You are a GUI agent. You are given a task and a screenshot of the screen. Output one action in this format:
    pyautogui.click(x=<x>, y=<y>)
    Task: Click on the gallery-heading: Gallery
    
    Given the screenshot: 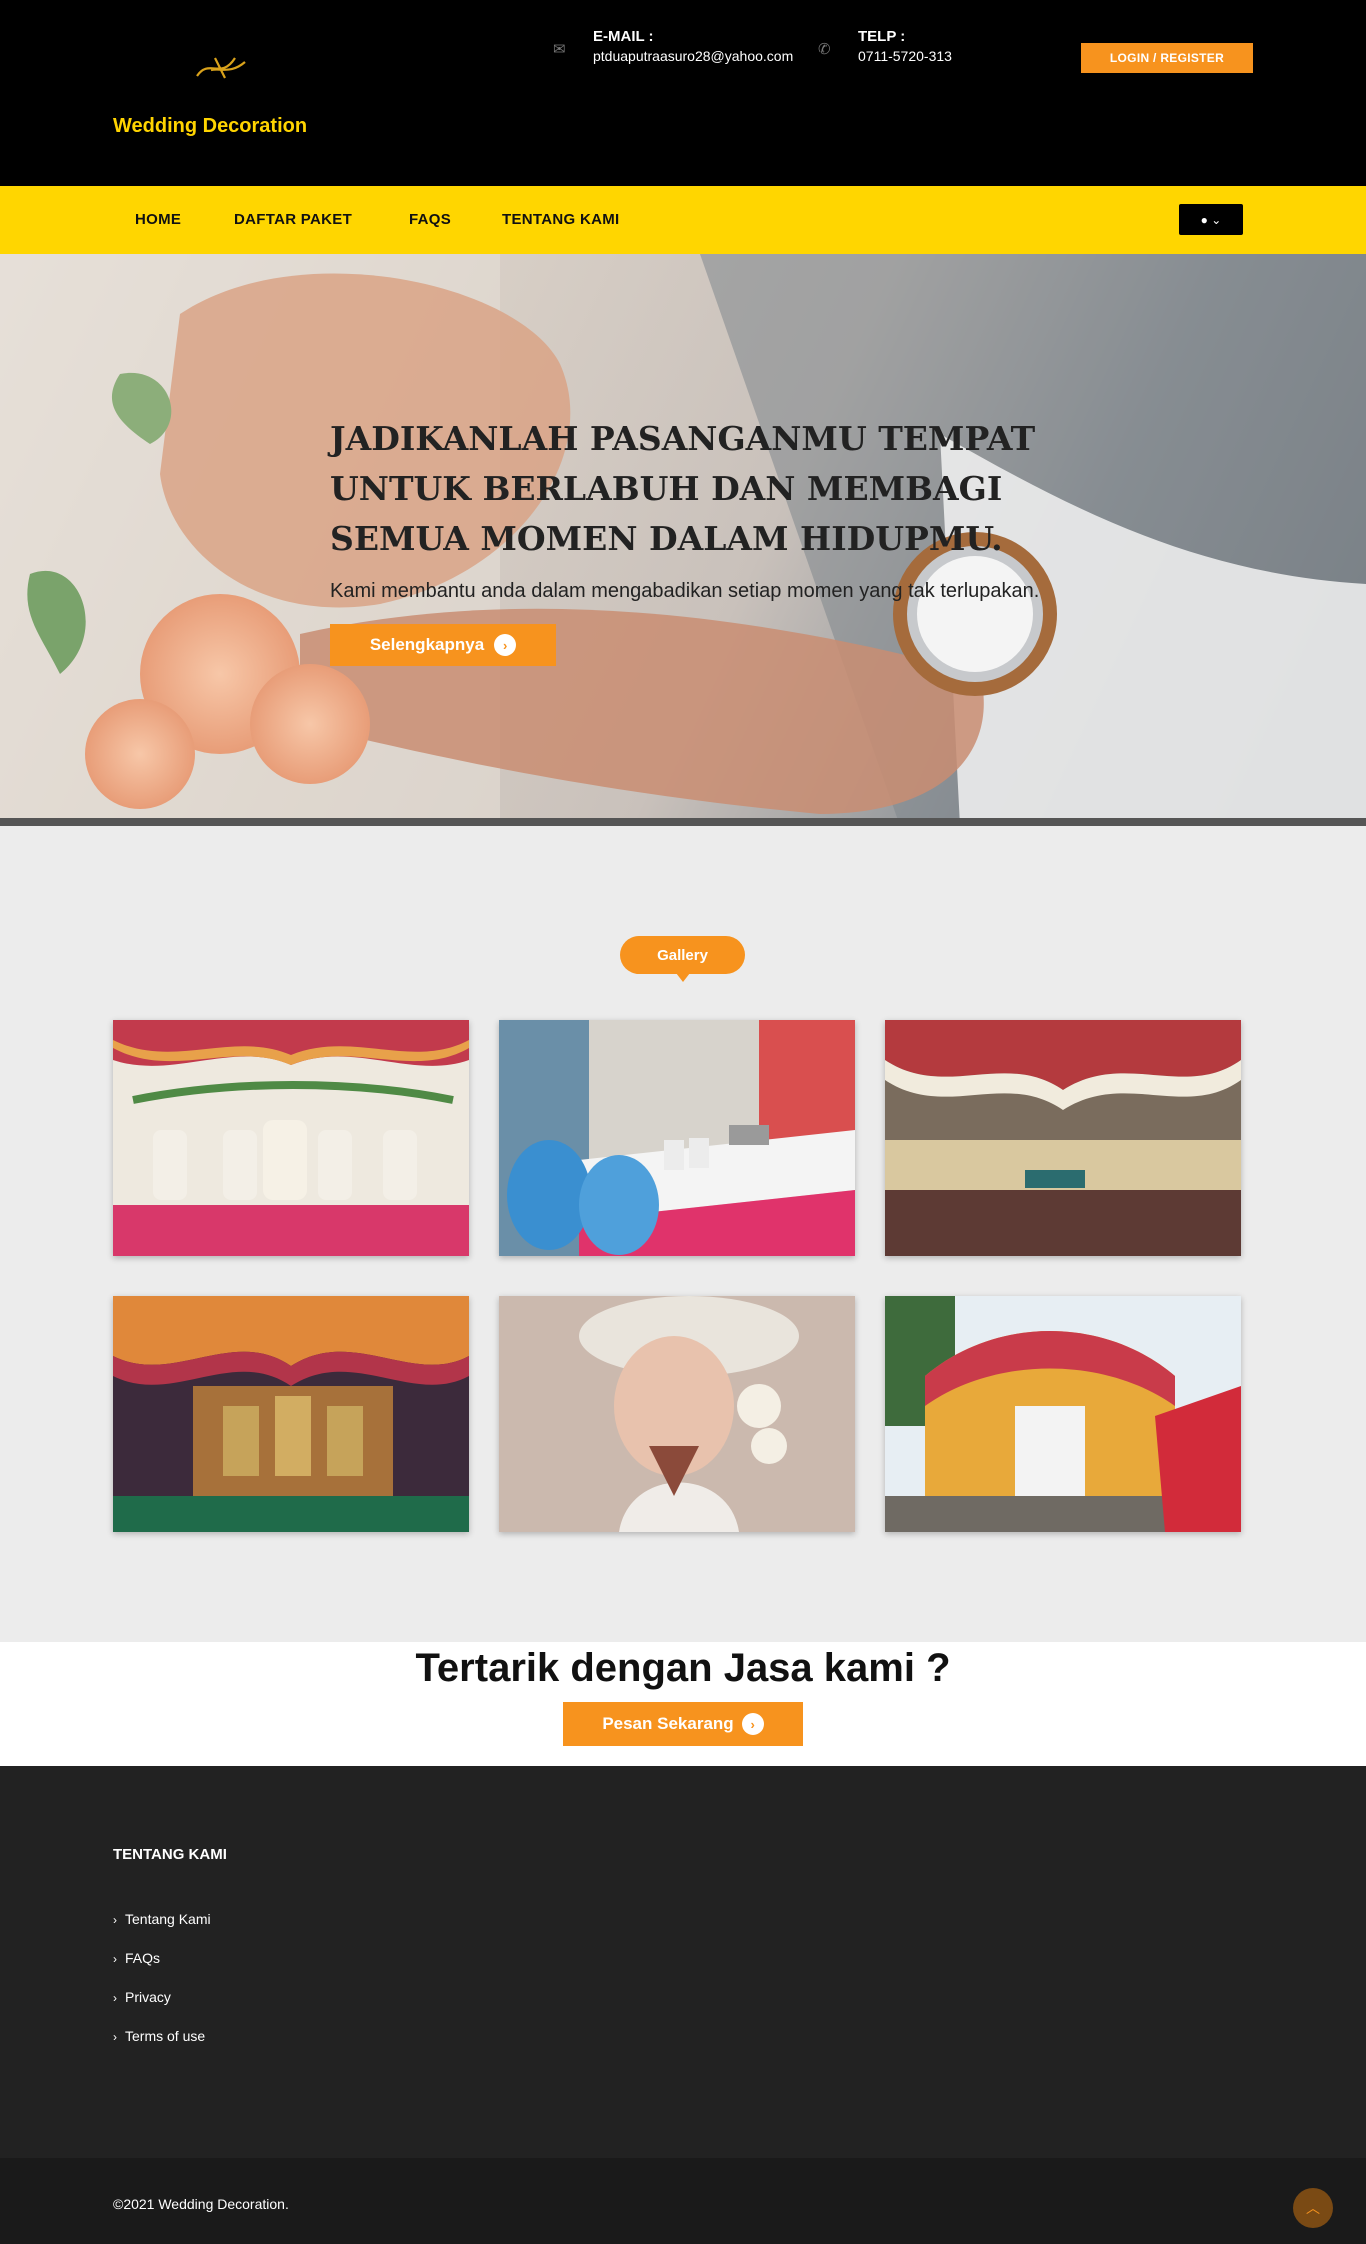 What is the action you would take?
    pyautogui.click(x=682, y=959)
    